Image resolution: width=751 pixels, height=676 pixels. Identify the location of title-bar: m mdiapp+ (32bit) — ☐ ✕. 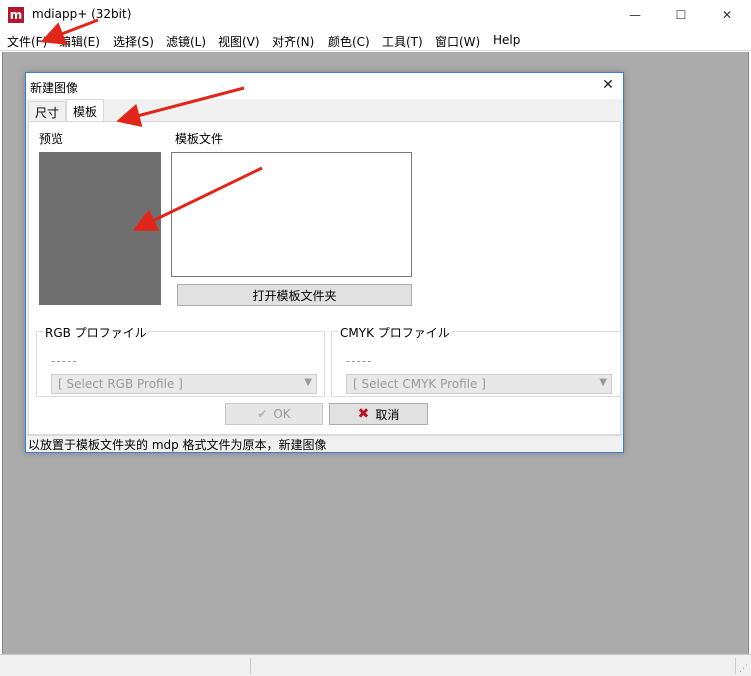
(375, 15).